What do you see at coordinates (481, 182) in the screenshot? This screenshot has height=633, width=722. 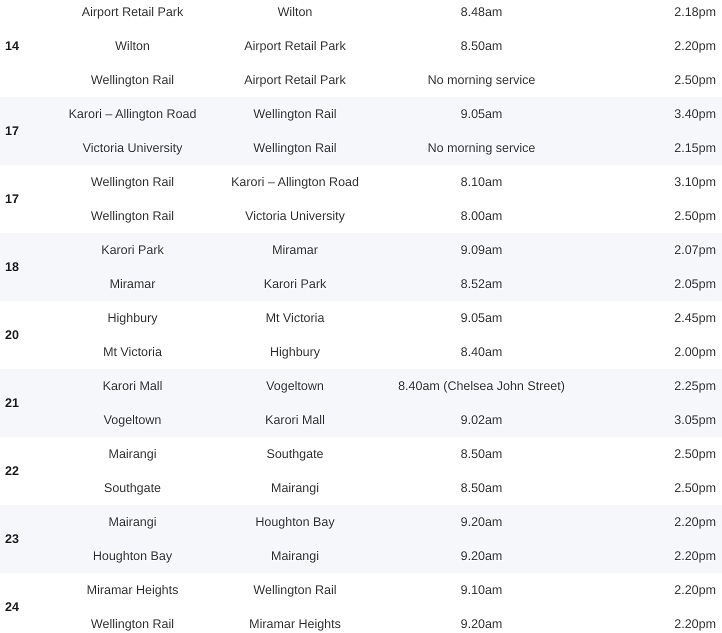 I see `morning-time-cell: 8.10am` at bounding box center [481, 182].